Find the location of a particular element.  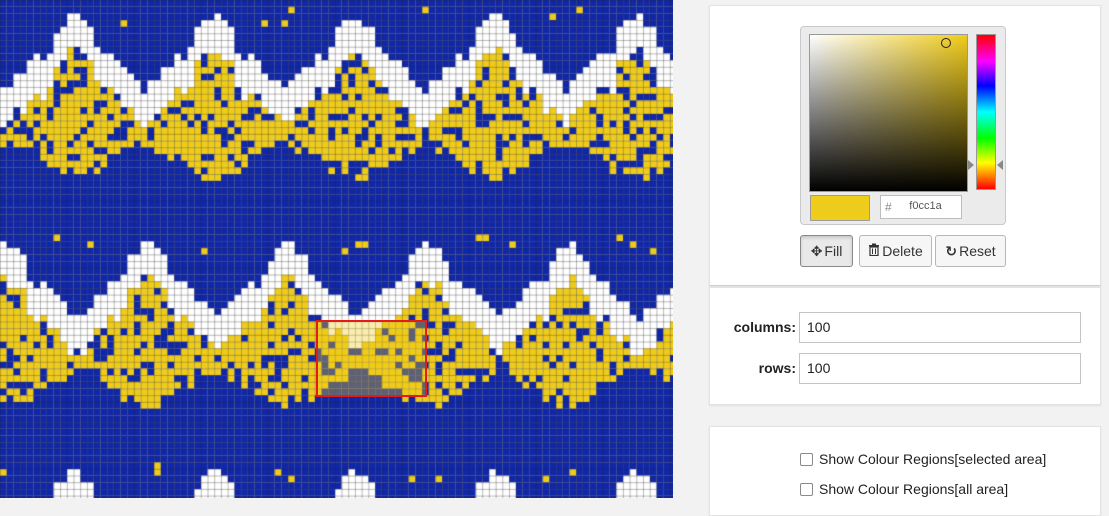

selection-rectangle is located at coordinates (371, 358).